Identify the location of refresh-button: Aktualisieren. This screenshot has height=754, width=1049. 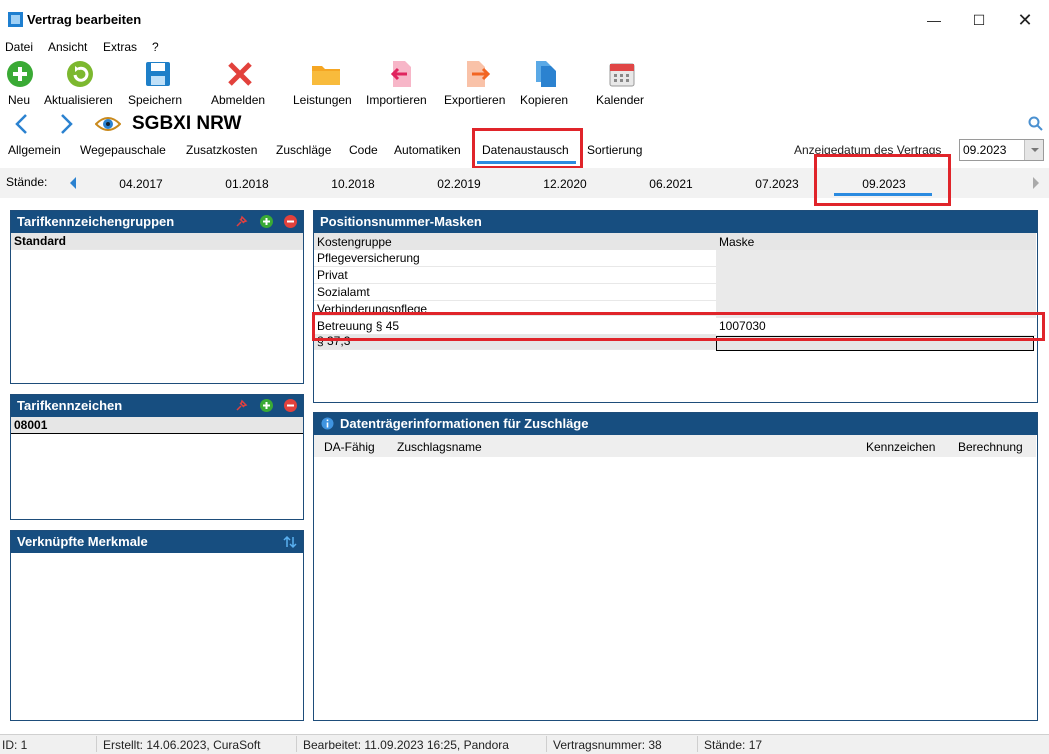
(82, 85).